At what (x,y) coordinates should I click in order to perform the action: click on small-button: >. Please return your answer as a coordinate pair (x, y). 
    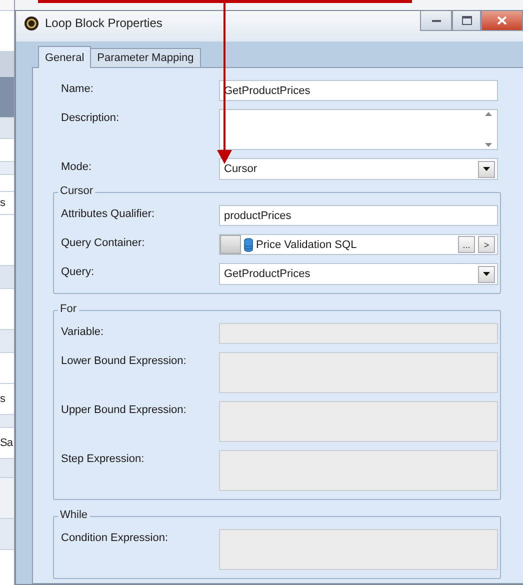
    Looking at the image, I should click on (486, 244).